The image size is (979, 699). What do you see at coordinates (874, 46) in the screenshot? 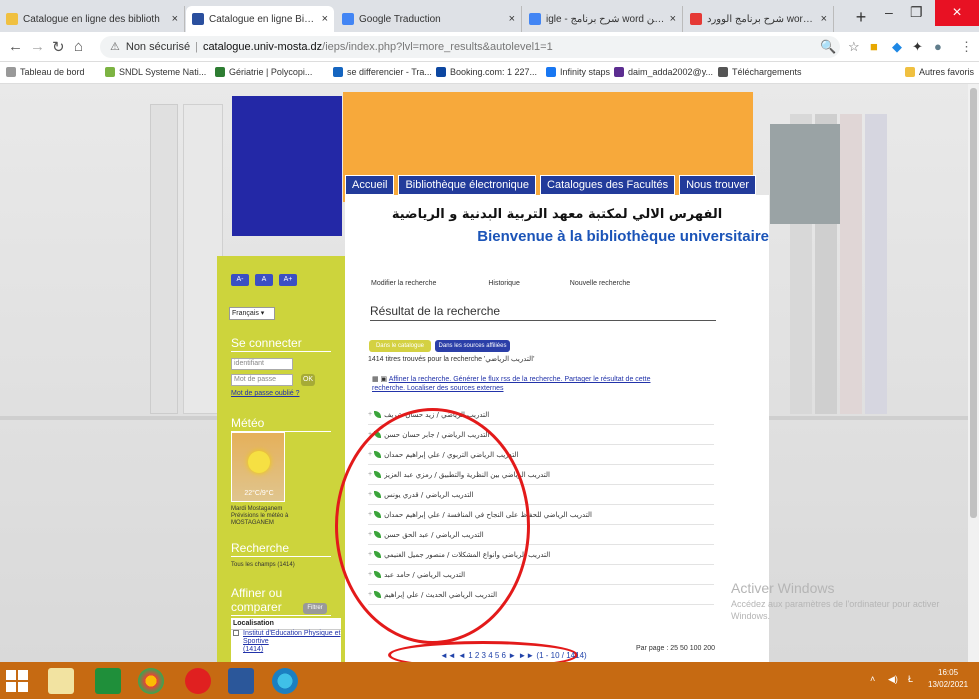
I see `extension-icon: ■` at bounding box center [874, 46].